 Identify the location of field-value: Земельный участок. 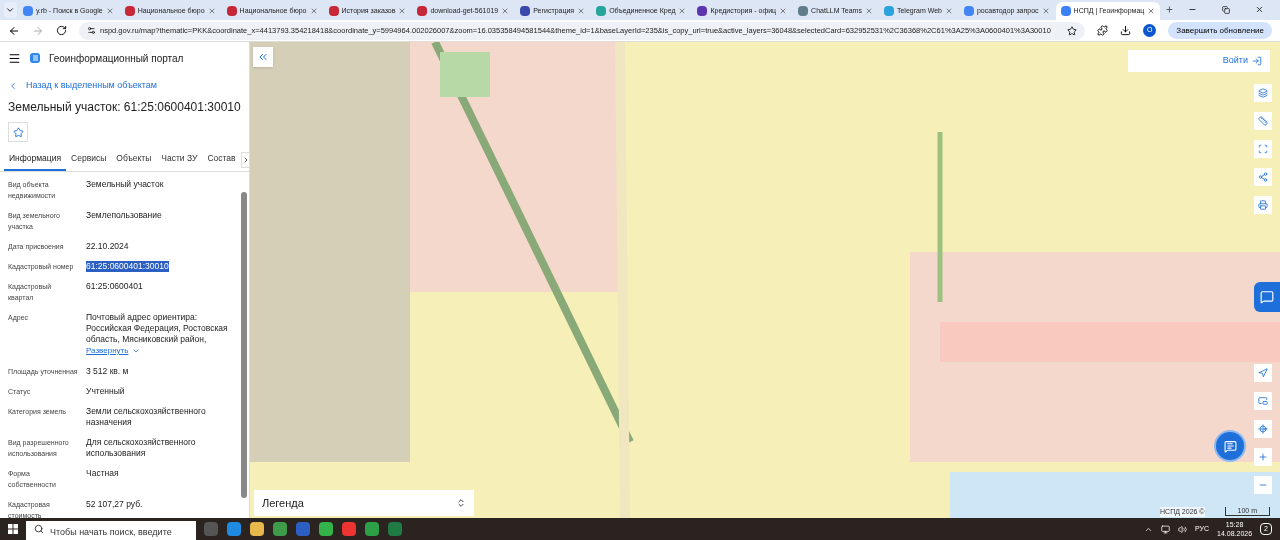
(125, 184).